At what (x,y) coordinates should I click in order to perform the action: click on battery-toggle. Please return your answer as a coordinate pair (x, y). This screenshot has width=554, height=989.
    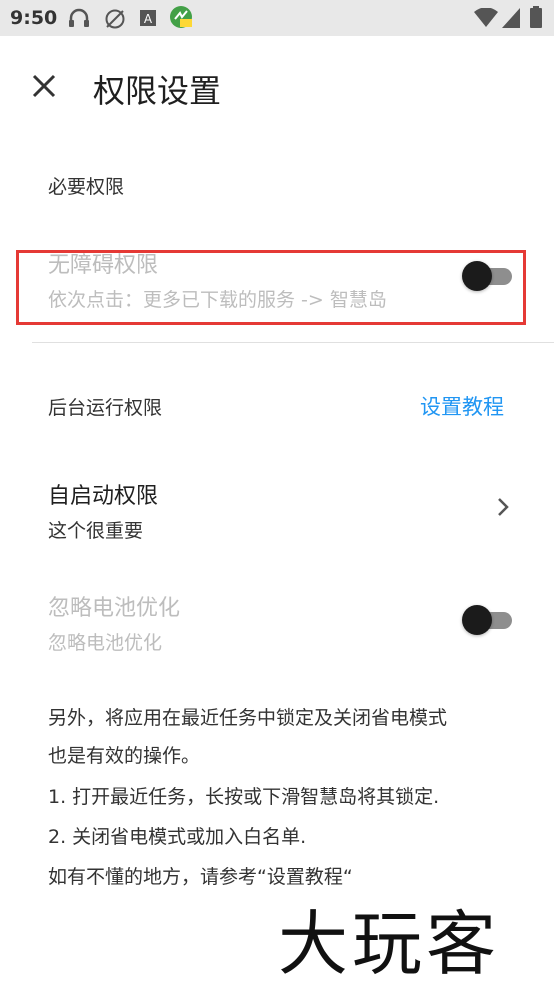
    Looking at the image, I should click on (487, 620).